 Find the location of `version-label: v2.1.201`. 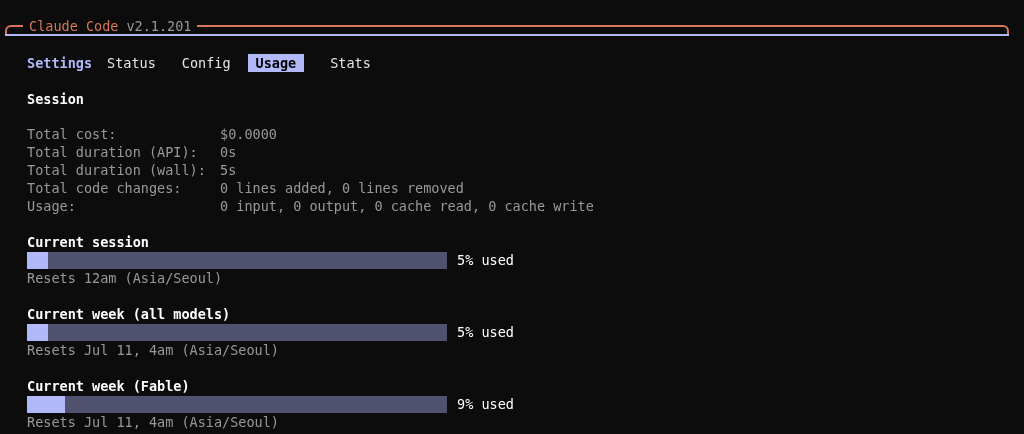

version-label: v2.1.201 is located at coordinates (159, 26).